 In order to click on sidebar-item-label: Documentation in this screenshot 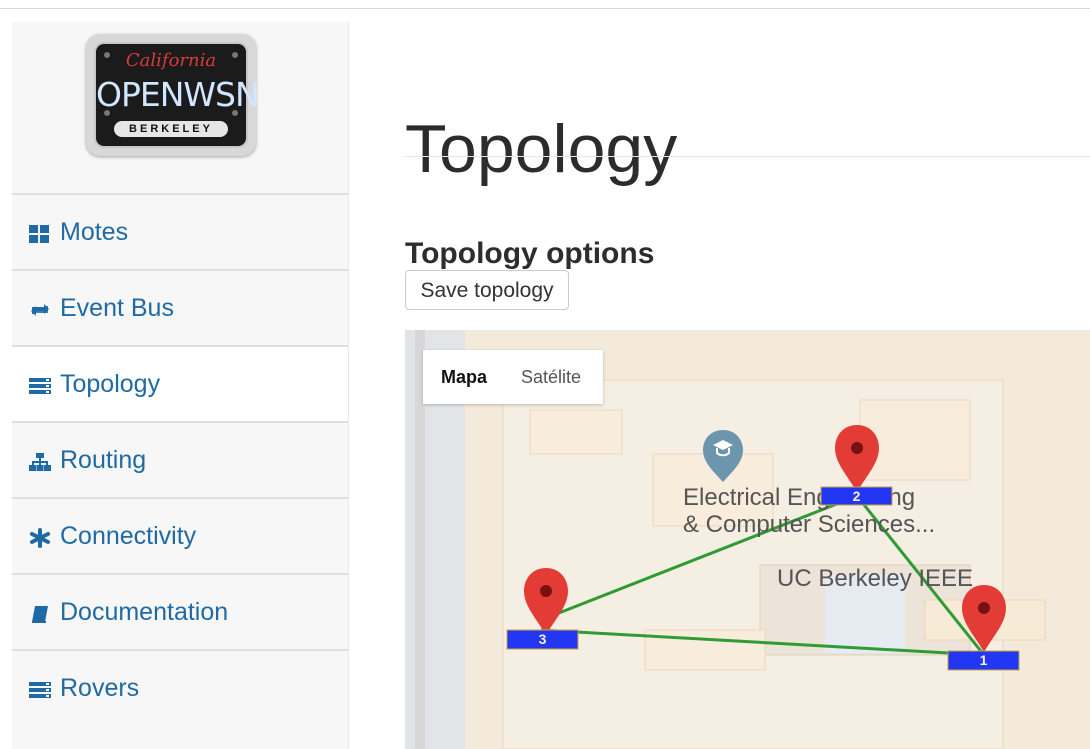, I will do `click(144, 611)`.